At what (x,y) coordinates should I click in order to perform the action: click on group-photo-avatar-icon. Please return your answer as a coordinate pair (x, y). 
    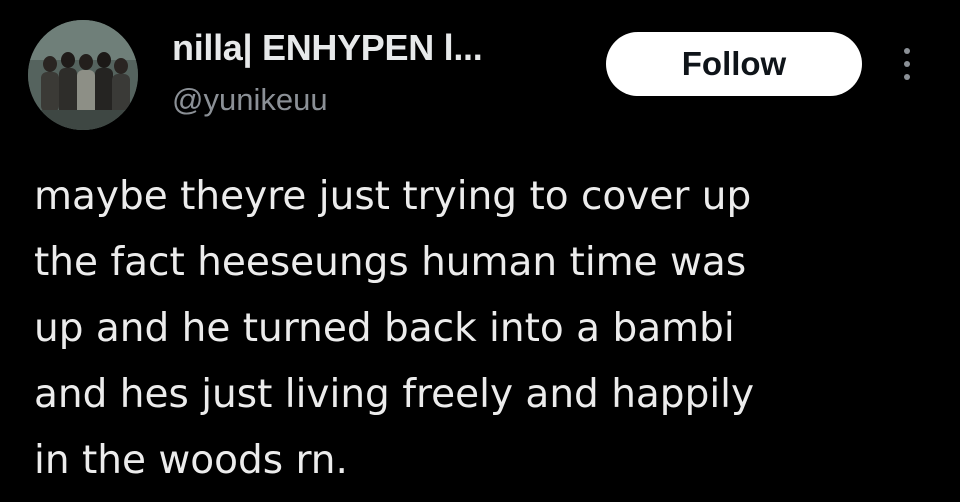
    Looking at the image, I should click on (83, 75).